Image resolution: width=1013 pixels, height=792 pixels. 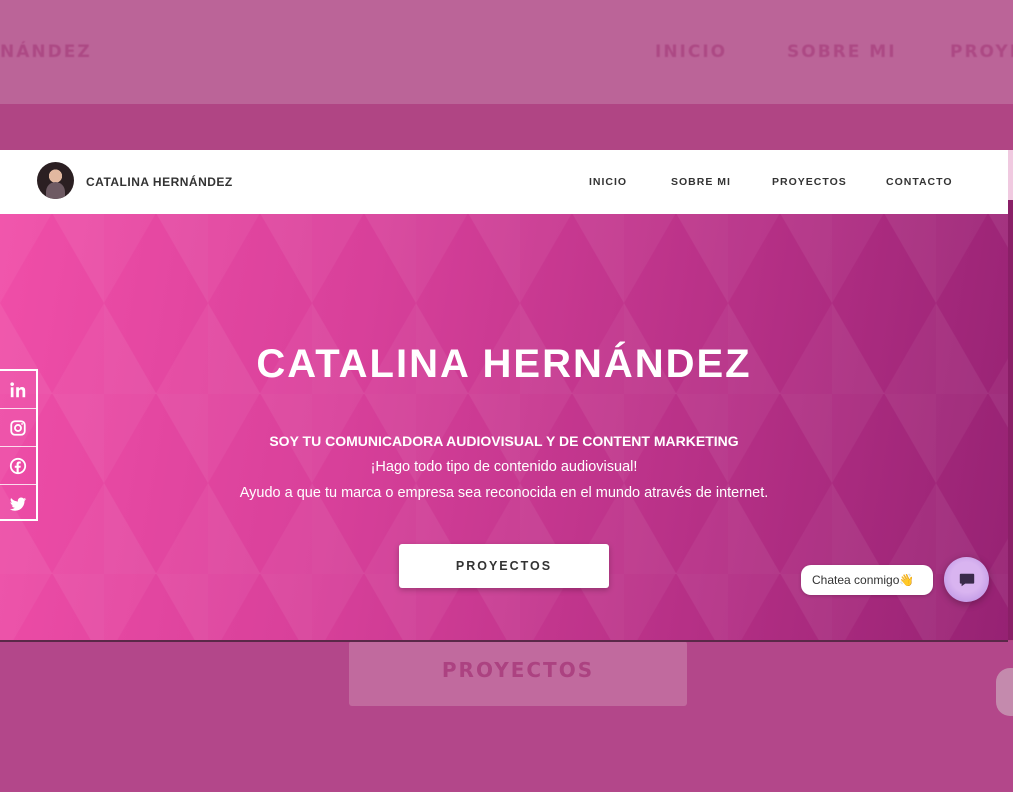 I want to click on twitter-link, so click(x=18, y=503).